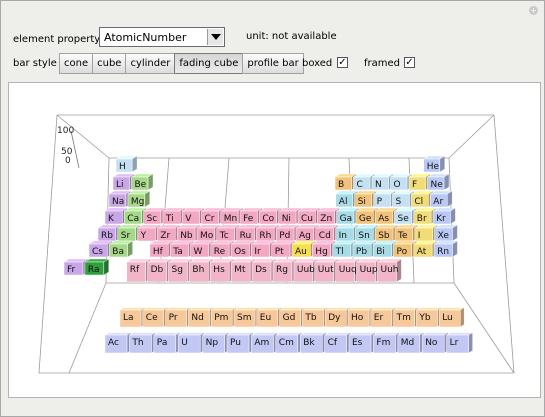 The width and height of the screenshot is (545, 417). What do you see at coordinates (462, 317) in the screenshot?
I see `element-Lu-side` at bounding box center [462, 317].